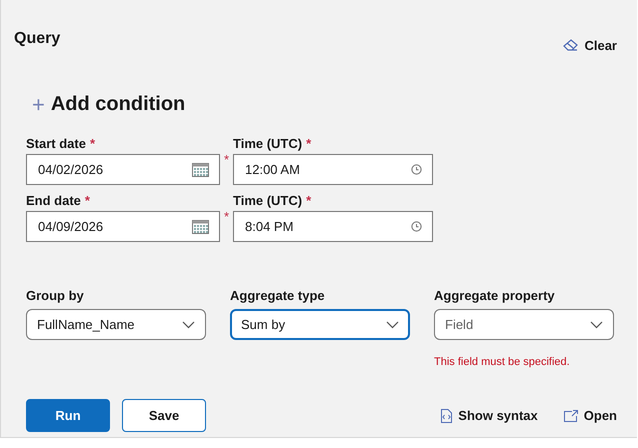  Describe the element at coordinates (109, 104) in the screenshot. I see `add-condition-button: + Add condition` at that location.